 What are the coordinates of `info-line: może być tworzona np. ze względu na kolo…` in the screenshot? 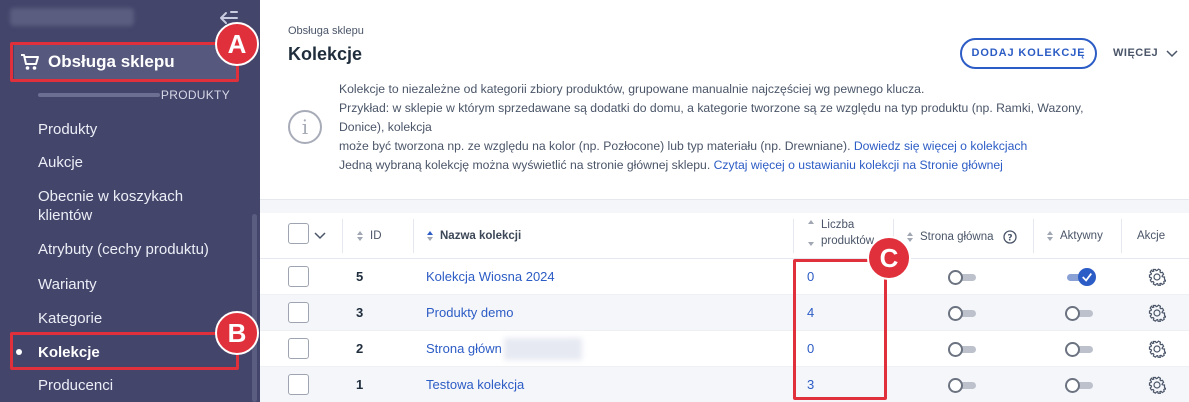 It's located at (734, 146).